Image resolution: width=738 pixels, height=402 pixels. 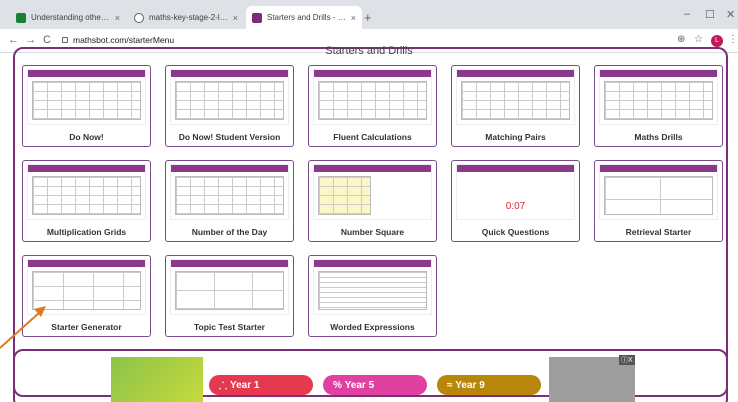 I want to click on card-maths-drills: Maths Drills, so click(x=658, y=106).